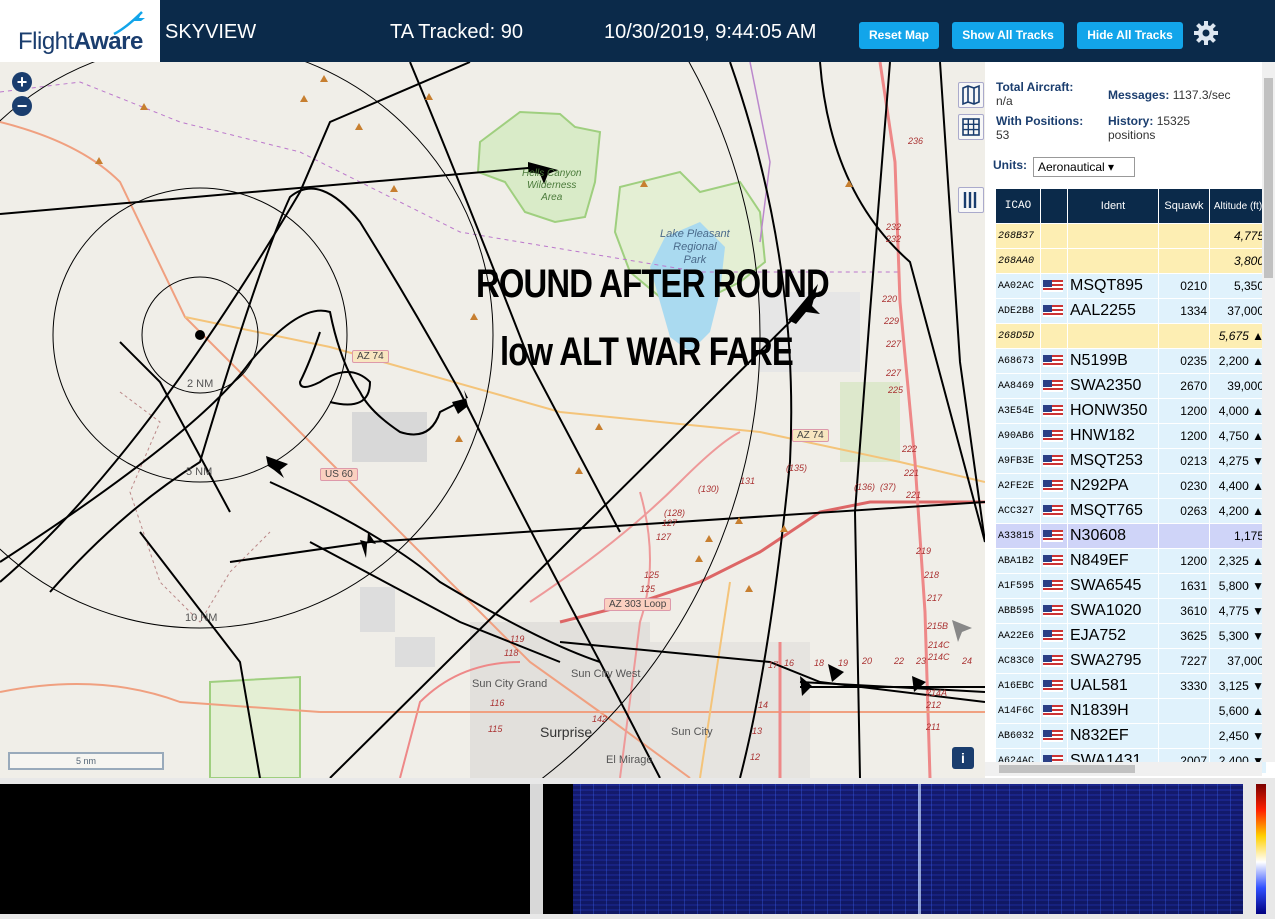 The image size is (1275, 919). I want to click on ring-label-5nm: 5 NM, so click(199, 472).